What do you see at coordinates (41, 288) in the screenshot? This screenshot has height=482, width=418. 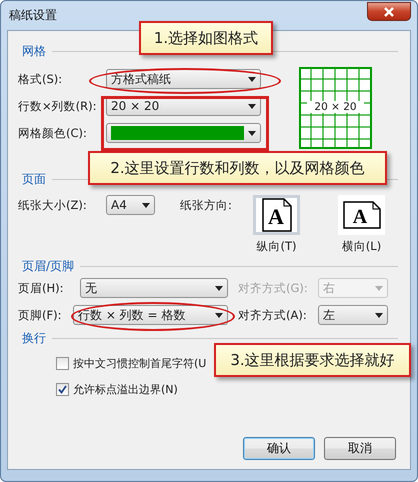 I see `field-label: 页眉(H):` at bounding box center [41, 288].